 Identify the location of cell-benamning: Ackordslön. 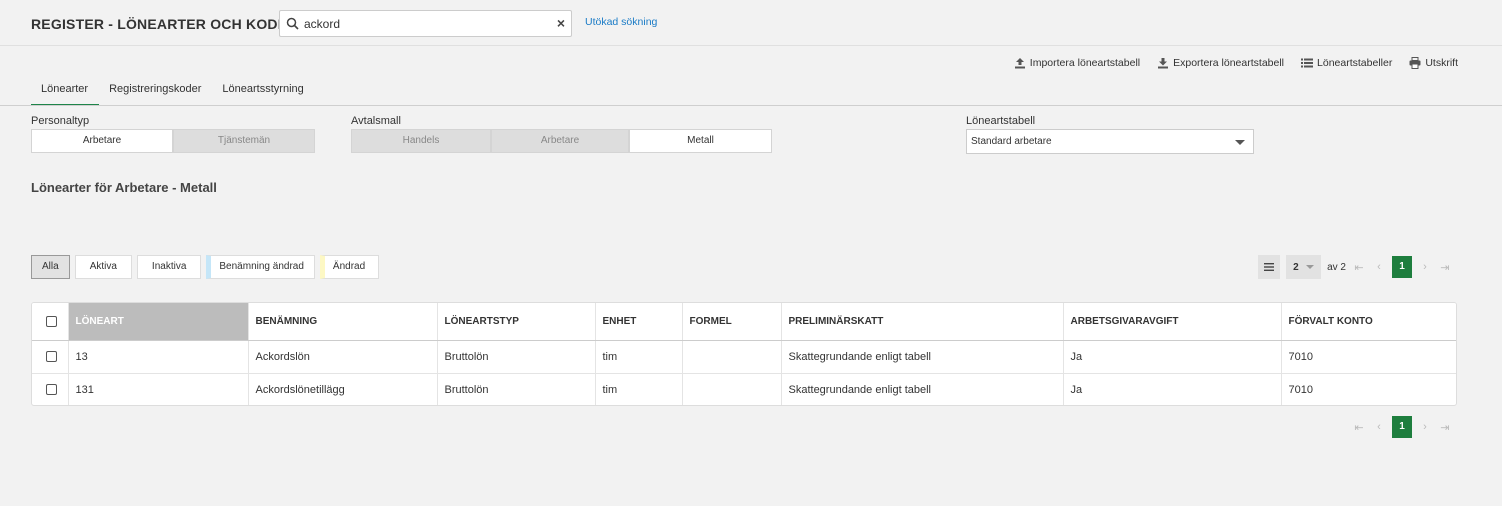
(343, 357).